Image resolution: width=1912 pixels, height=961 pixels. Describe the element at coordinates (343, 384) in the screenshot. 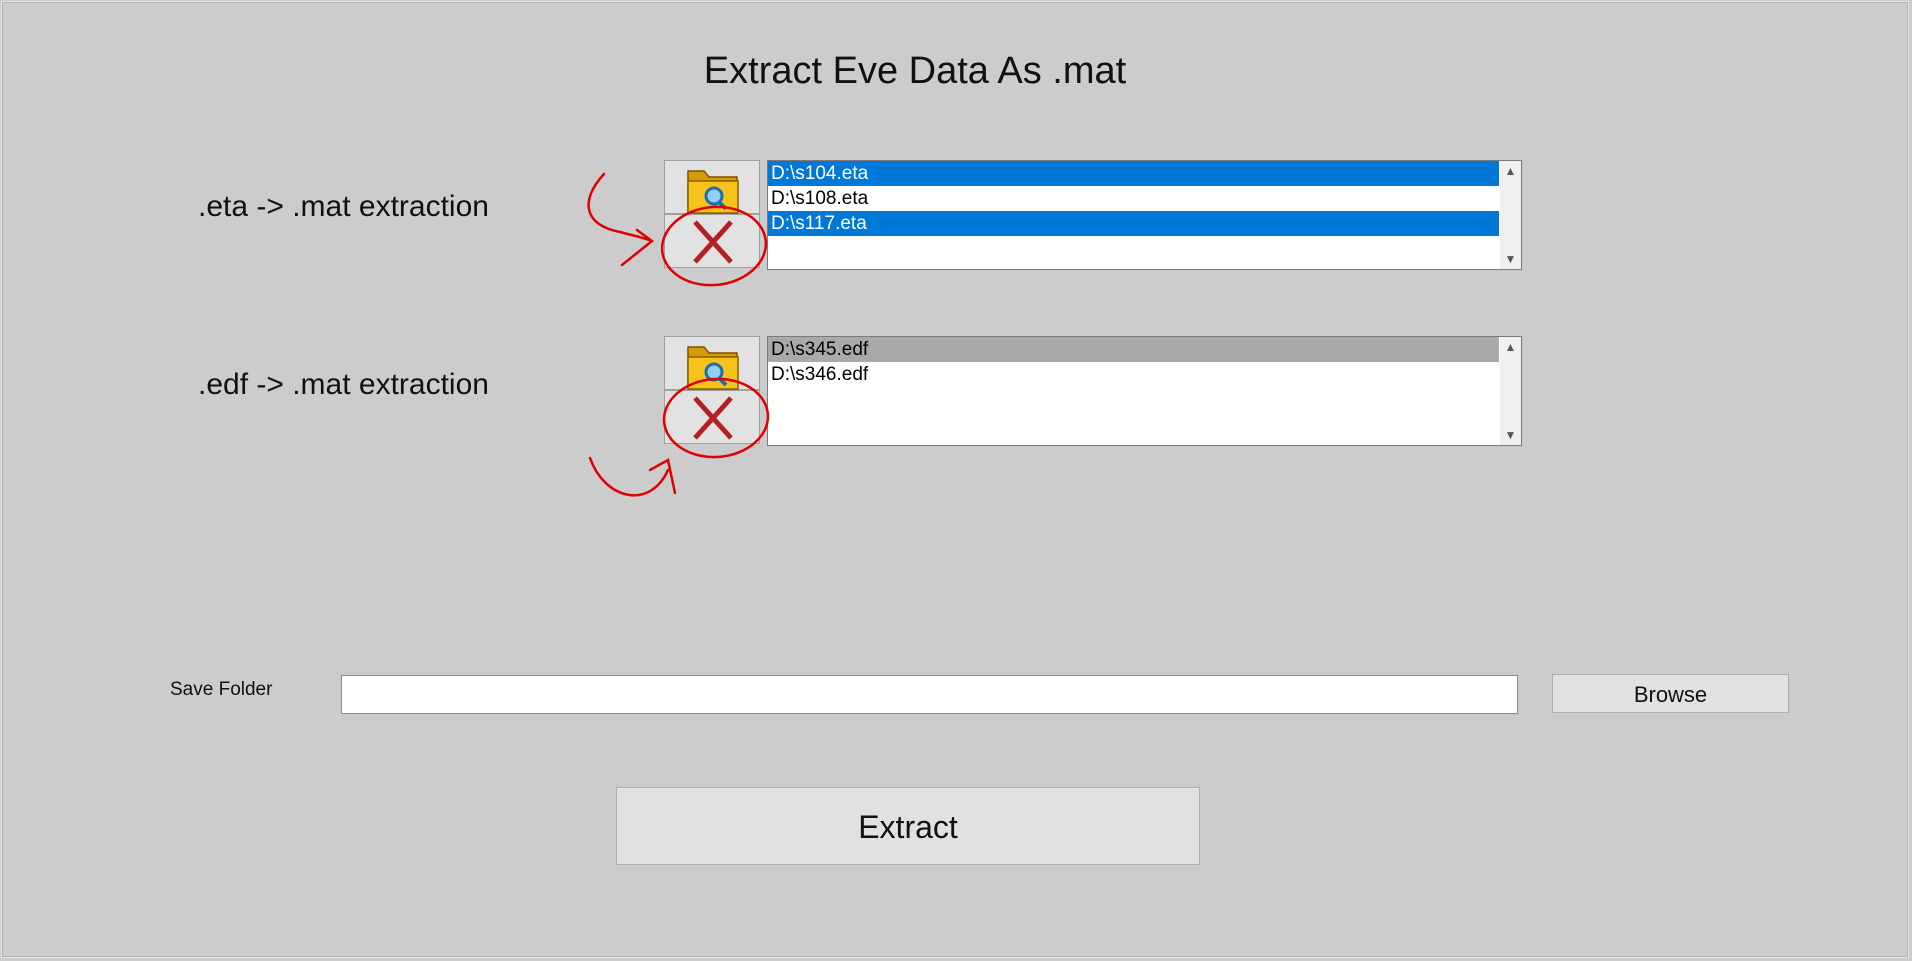

I see `edf-section-label: .edf -> .mat extraction` at that location.